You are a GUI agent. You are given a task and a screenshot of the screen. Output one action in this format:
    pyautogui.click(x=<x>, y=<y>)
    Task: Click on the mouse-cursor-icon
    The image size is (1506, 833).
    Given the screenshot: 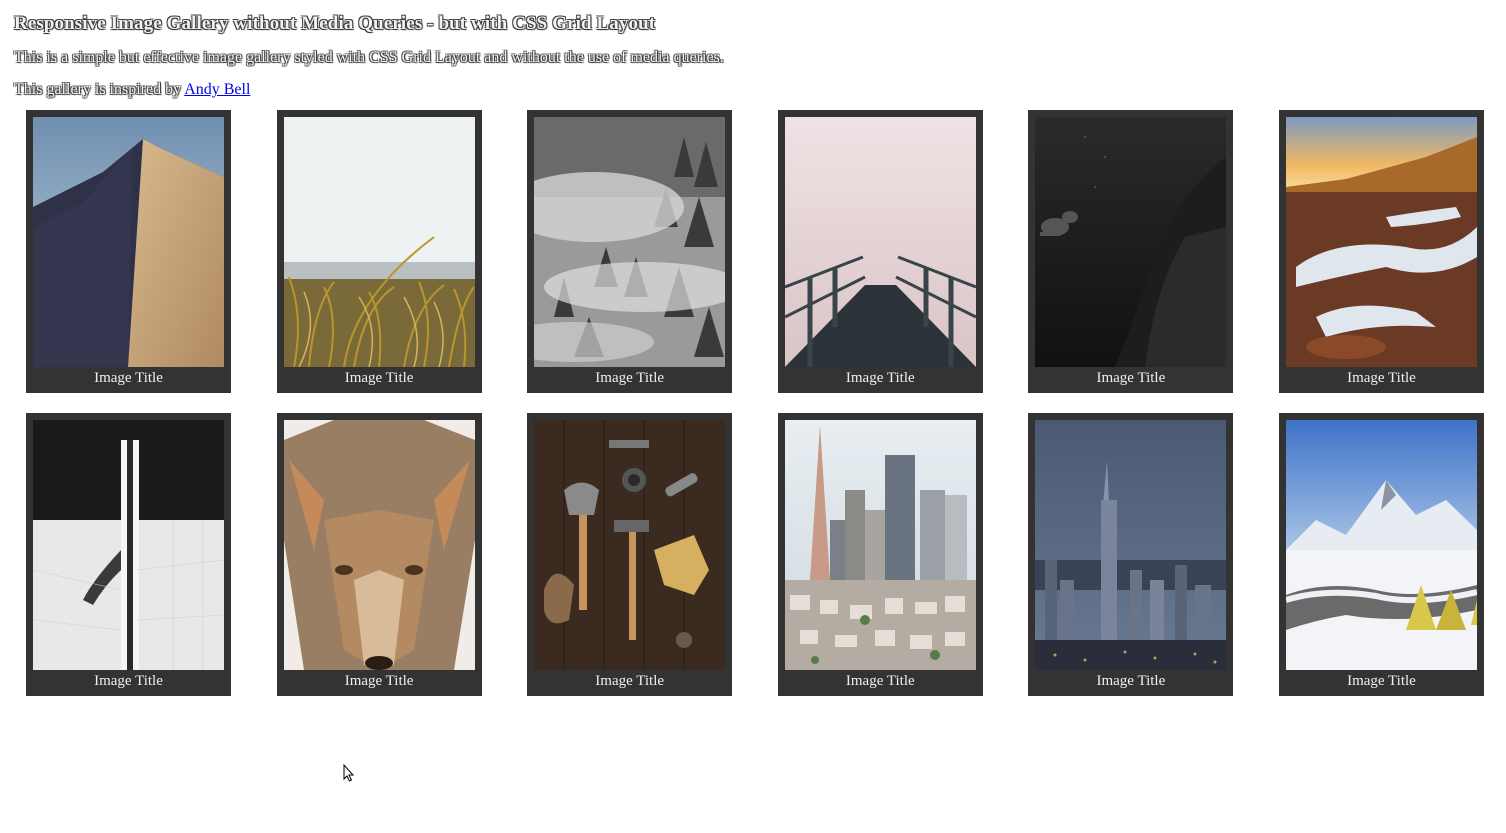 What is the action you would take?
    pyautogui.click(x=349, y=773)
    